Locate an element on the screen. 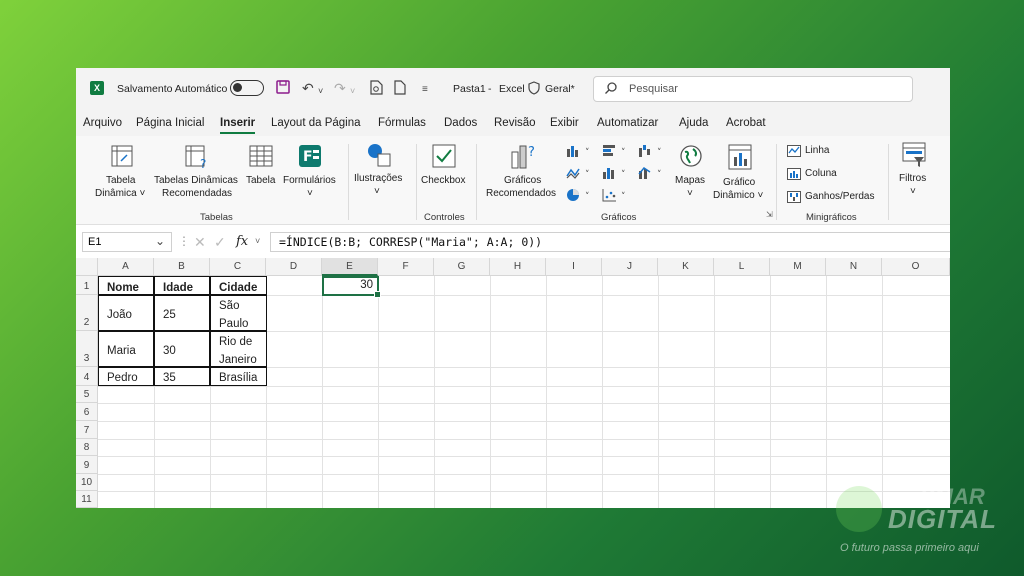  cell-a1: Nome is located at coordinates (123, 288).